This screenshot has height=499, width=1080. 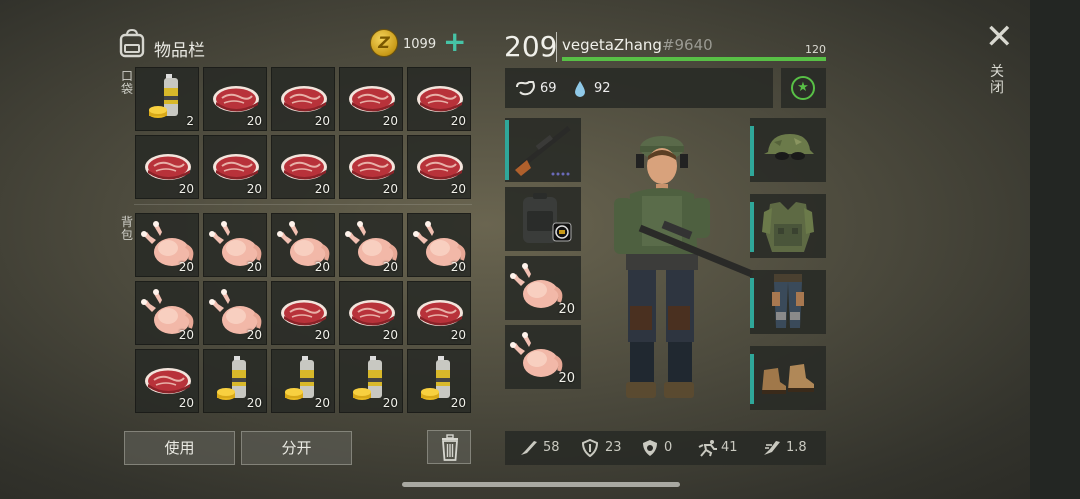 What do you see at coordinates (384, 42) in the screenshot?
I see `coin-letter: Z` at bounding box center [384, 42].